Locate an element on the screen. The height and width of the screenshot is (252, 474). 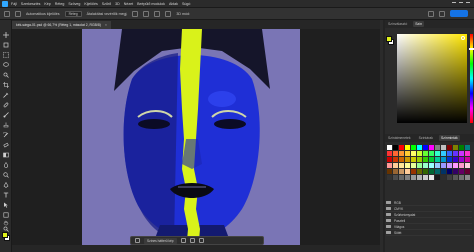
menu-type: Szöveg is located at coordinates (74, 4).